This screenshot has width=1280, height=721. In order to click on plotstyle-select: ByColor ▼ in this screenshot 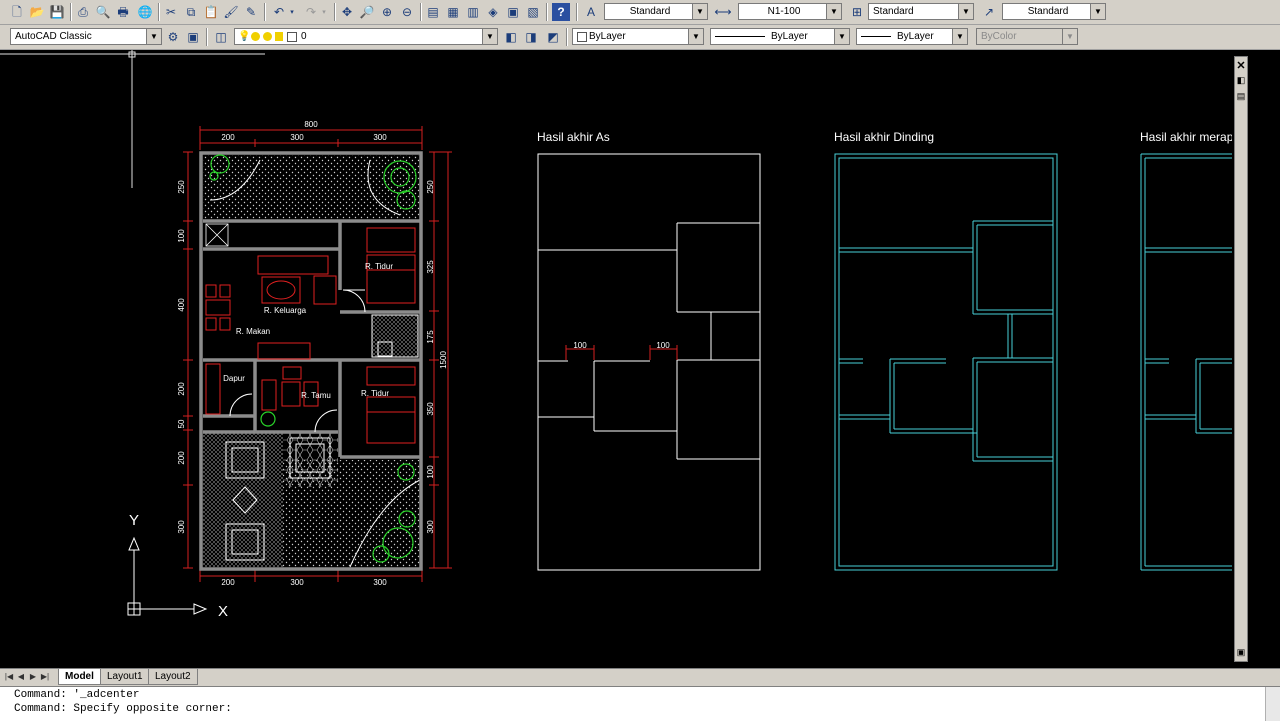, I will do `click(1027, 36)`.